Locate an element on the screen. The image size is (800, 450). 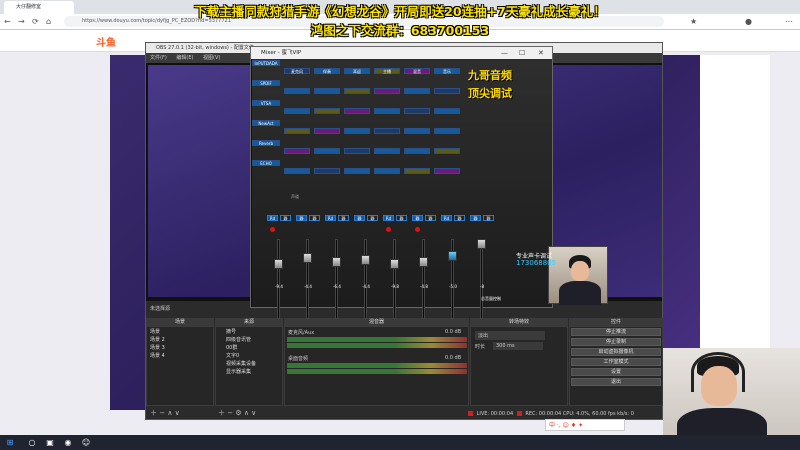
routing-cell: 混音 is located at coordinates (417, 71).